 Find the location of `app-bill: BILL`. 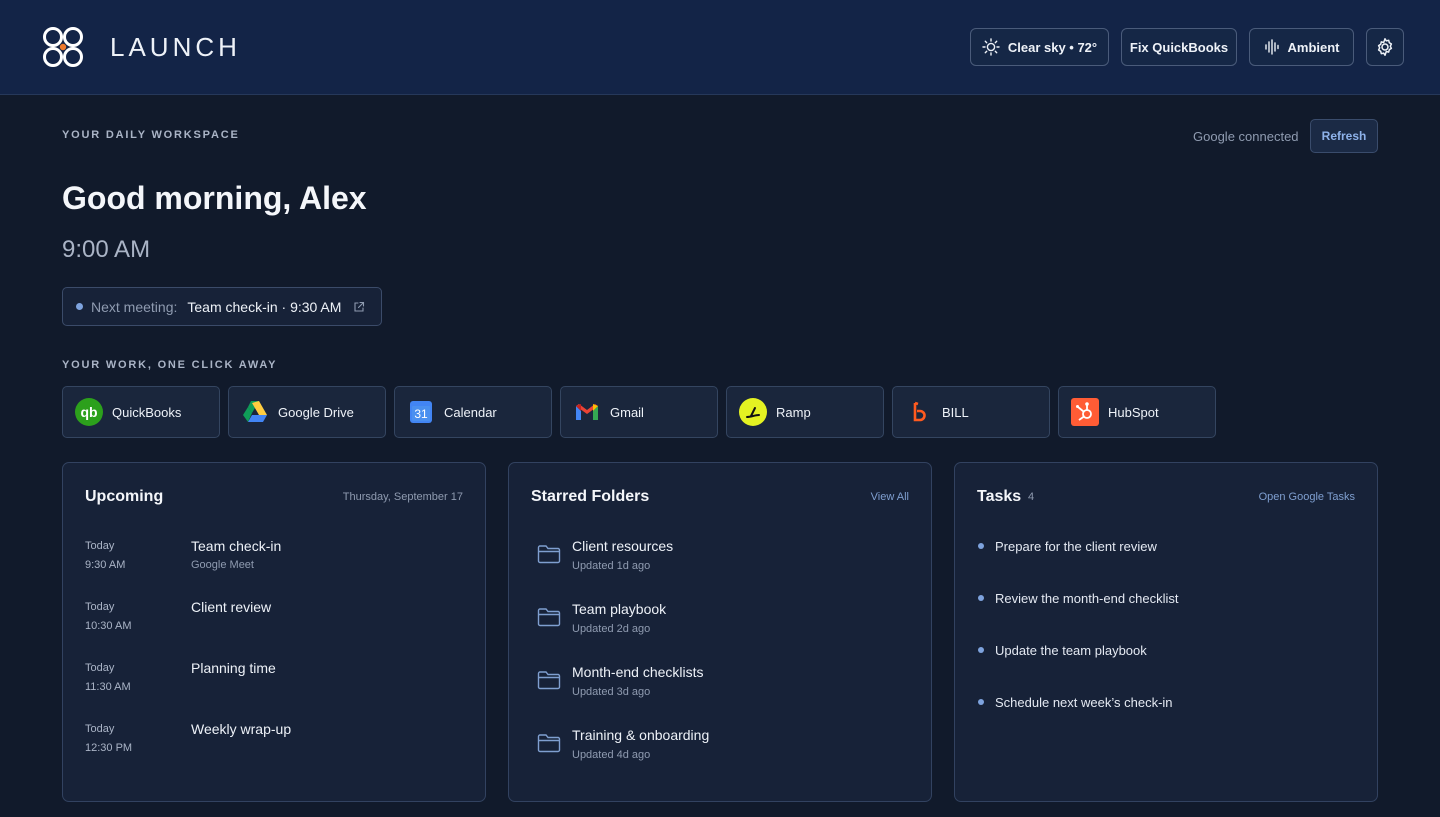

app-bill: BILL is located at coordinates (971, 412).